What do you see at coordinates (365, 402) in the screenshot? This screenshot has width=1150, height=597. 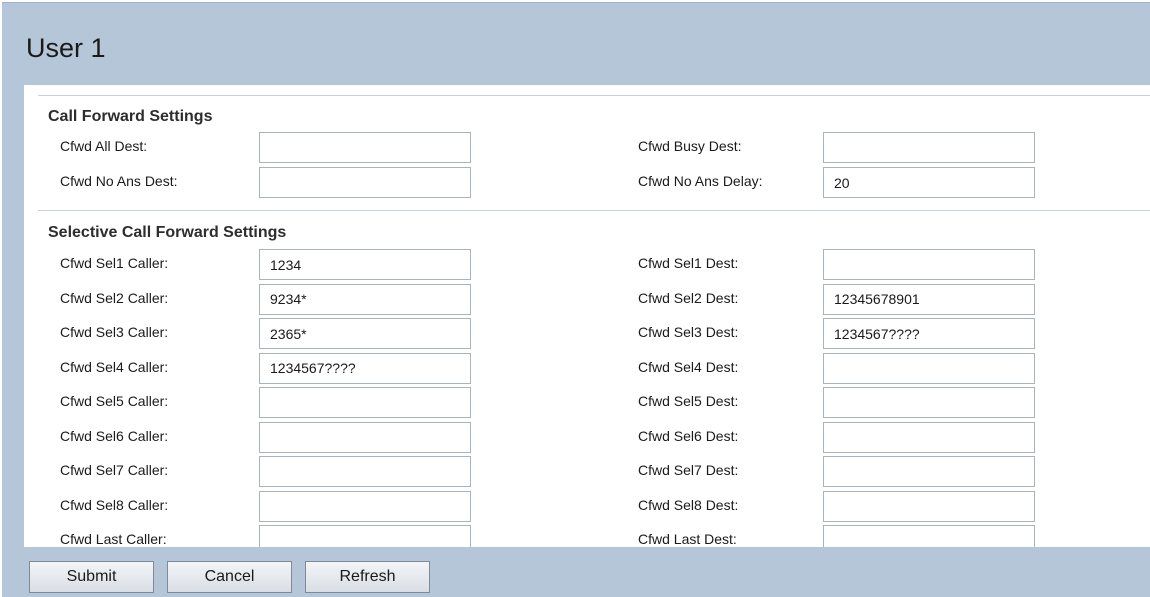 I see `cfwd-sel5-caller-input` at bounding box center [365, 402].